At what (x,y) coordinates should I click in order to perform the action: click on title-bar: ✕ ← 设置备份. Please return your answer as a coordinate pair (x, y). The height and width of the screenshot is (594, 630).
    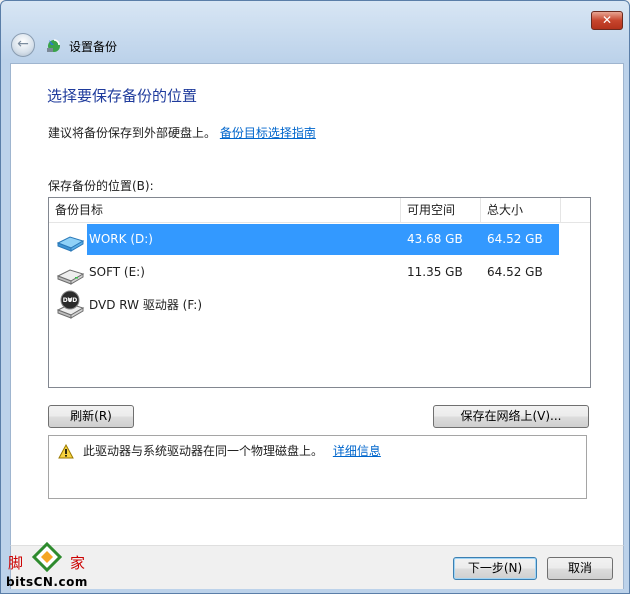
    Looking at the image, I should click on (315, 32).